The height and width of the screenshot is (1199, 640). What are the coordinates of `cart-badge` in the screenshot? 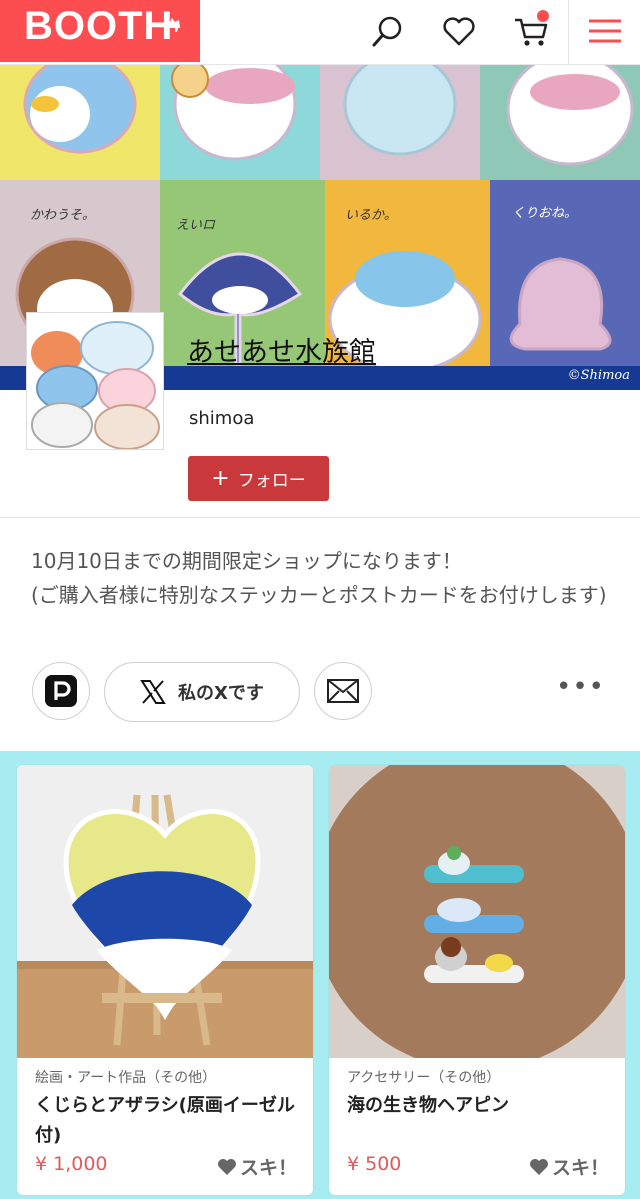 It's located at (543, 16).